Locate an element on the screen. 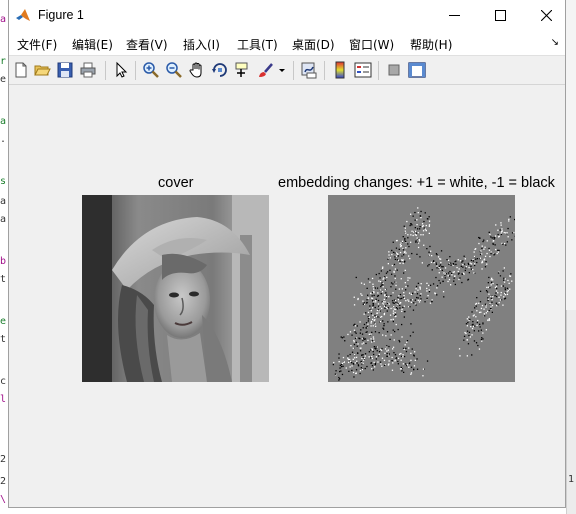  menu-window: 窗口(W) is located at coordinates (371, 44).